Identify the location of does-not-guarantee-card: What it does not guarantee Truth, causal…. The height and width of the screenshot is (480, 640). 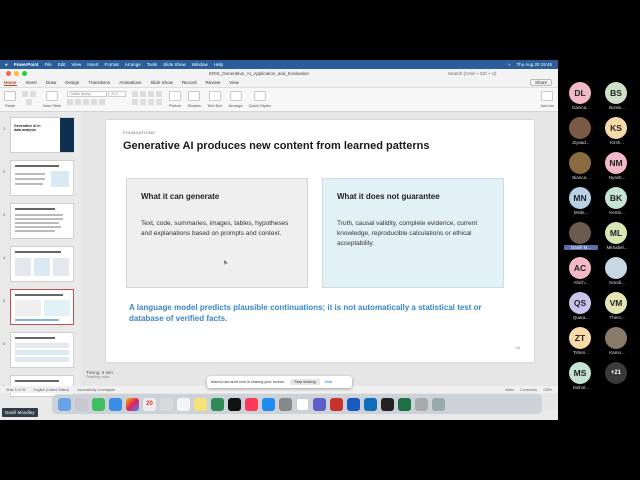
(413, 233).